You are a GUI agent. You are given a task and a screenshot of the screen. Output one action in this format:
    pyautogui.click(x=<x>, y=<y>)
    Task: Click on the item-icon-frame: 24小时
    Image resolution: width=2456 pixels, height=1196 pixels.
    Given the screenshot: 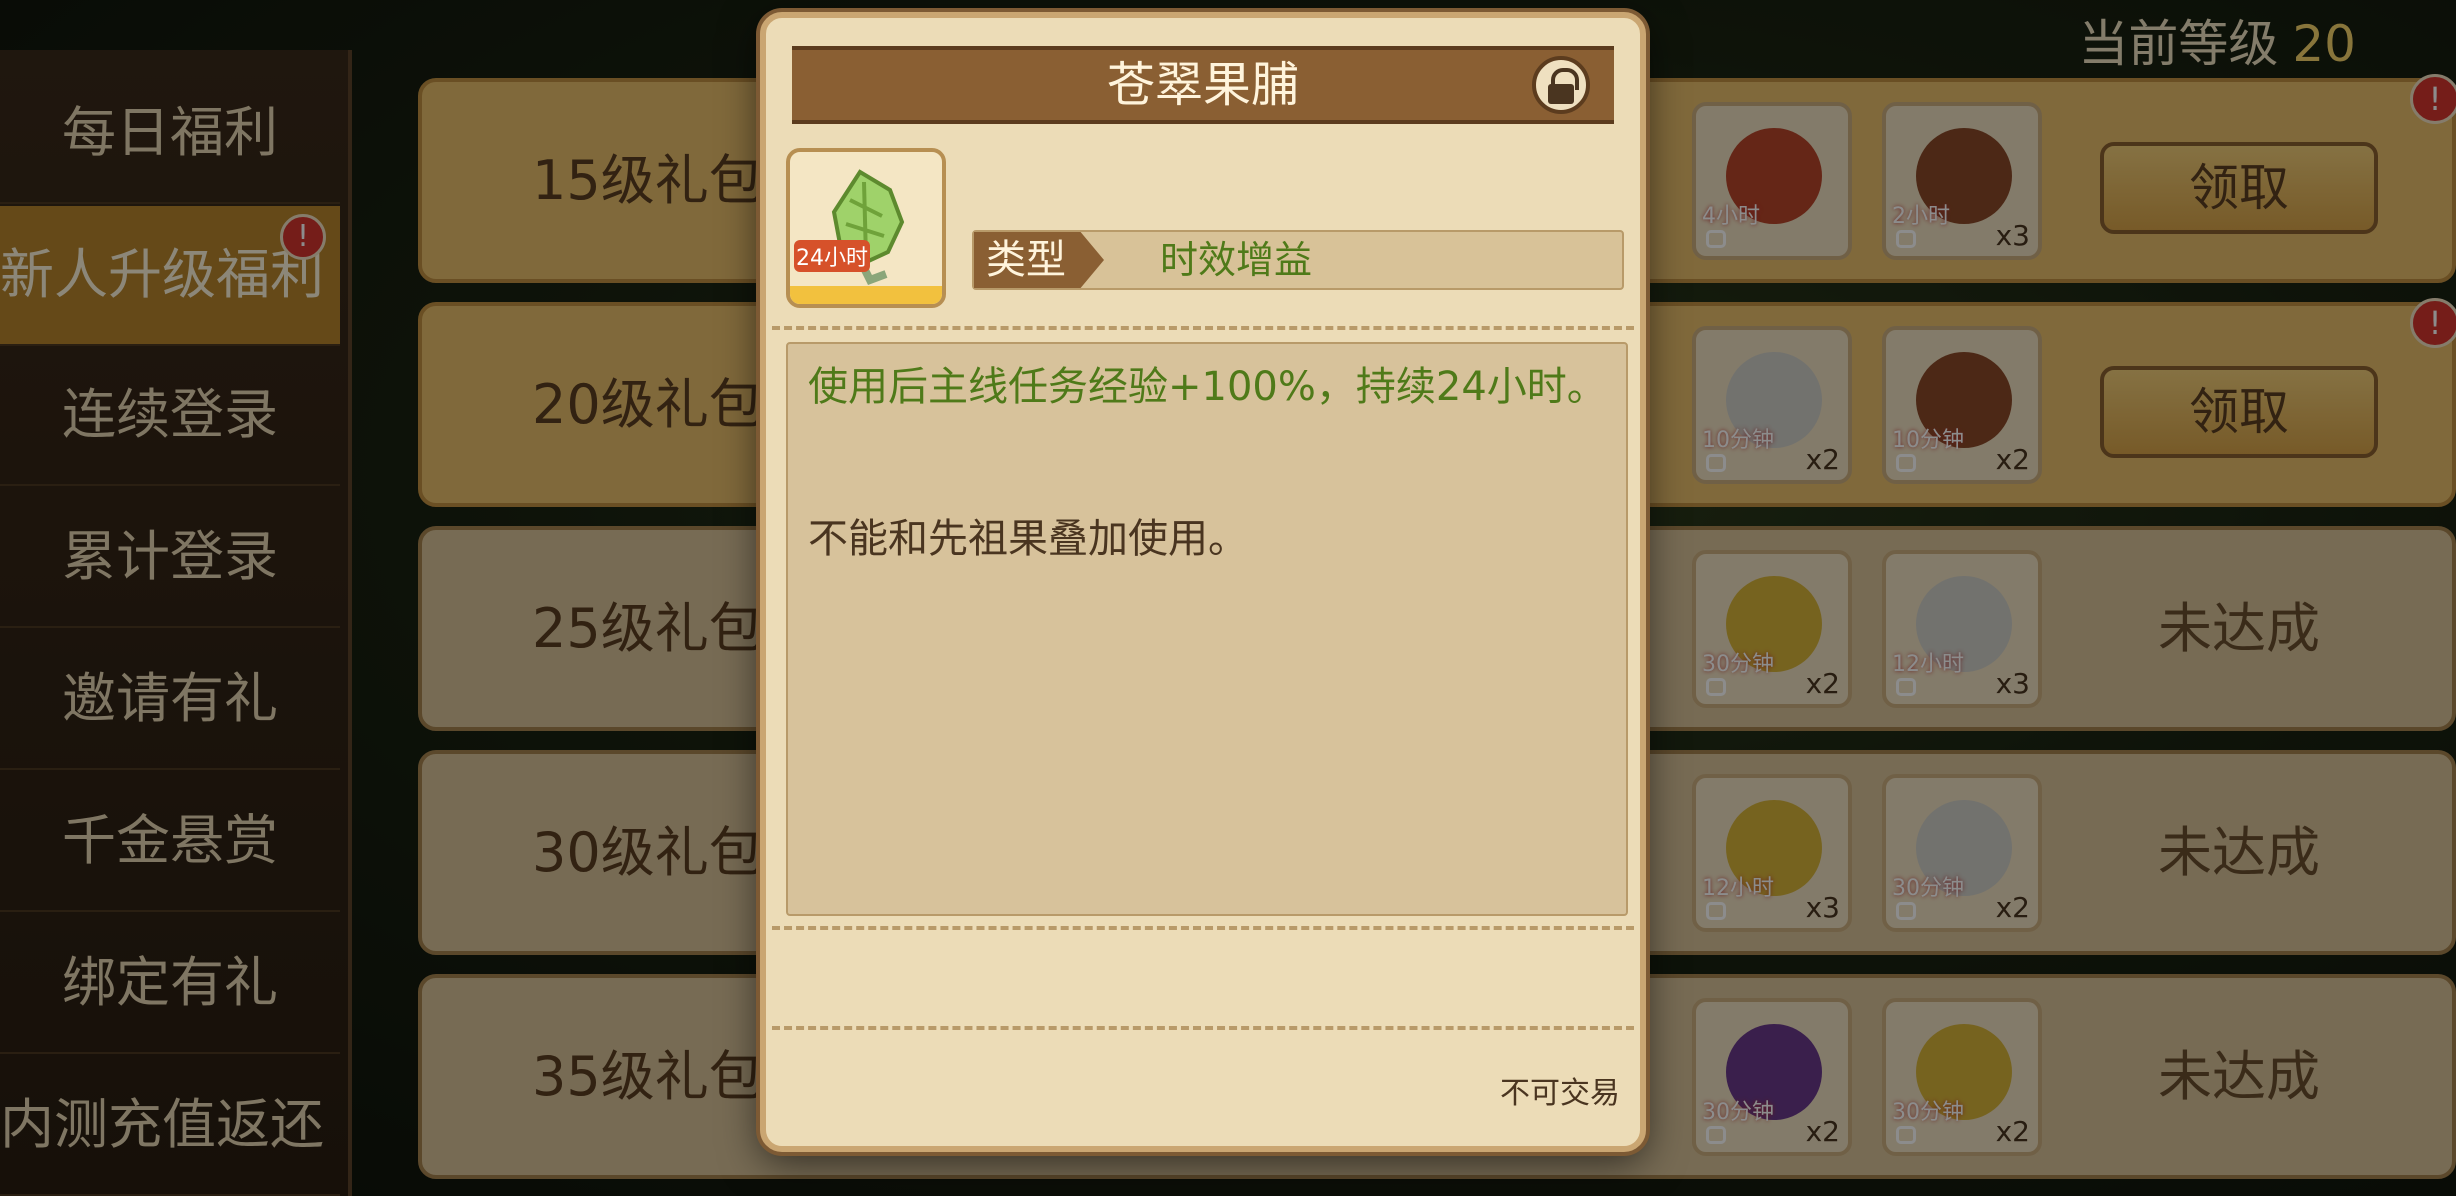 What is the action you would take?
    pyautogui.click(x=866, y=228)
    